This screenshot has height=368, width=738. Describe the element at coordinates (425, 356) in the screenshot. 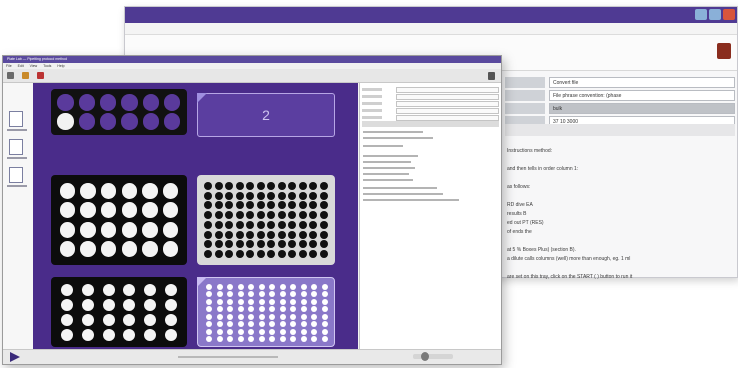

I see `zoom-slider-handle` at that location.